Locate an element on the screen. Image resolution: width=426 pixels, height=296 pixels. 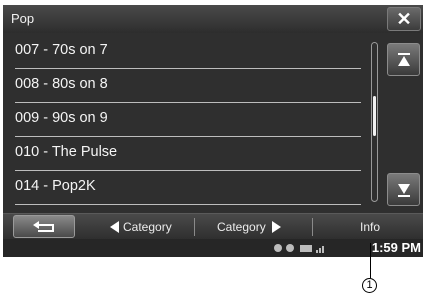
close-button: ✕ is located at coordinates (404, 19).